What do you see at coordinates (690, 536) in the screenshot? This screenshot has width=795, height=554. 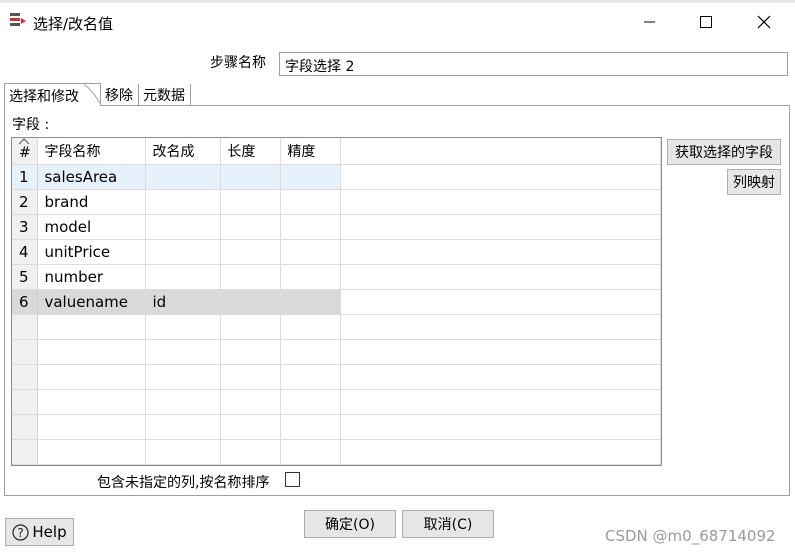 I see `watermark: CSDN @m0_68714092` at bounding box center [690, 536].